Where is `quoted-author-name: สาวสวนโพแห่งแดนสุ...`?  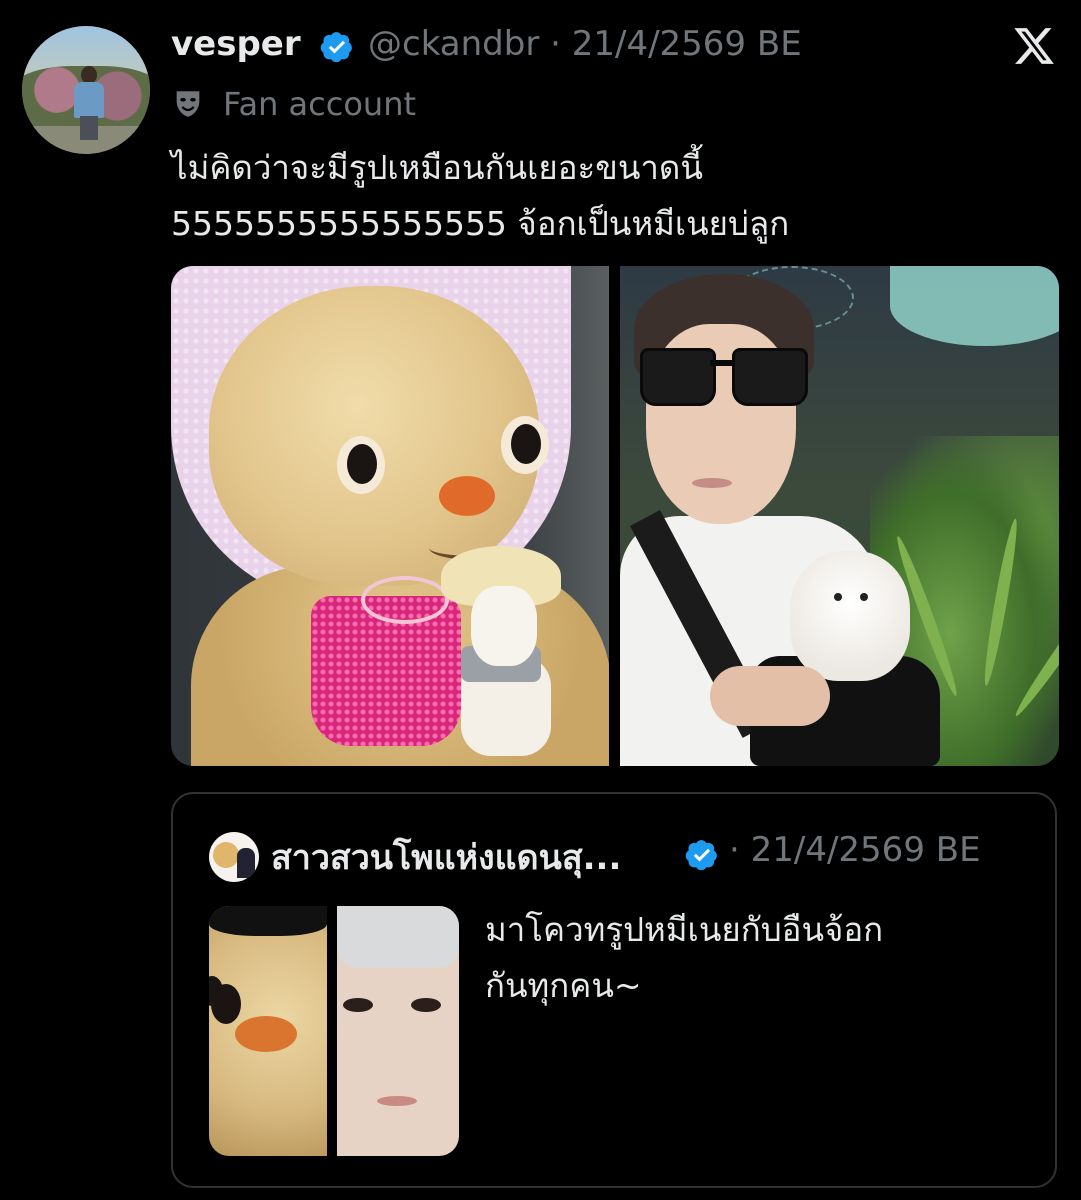
quoted-author-name: สาวสวนโพแห่งแดนสุ... is located at coordinates (446, 857).